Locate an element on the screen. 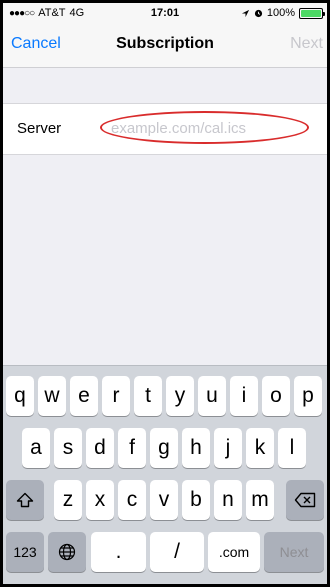 Image resolution: width=330 pixels, height=587 pixels. numbers-key: 123 is located at coordinates (25, 552).